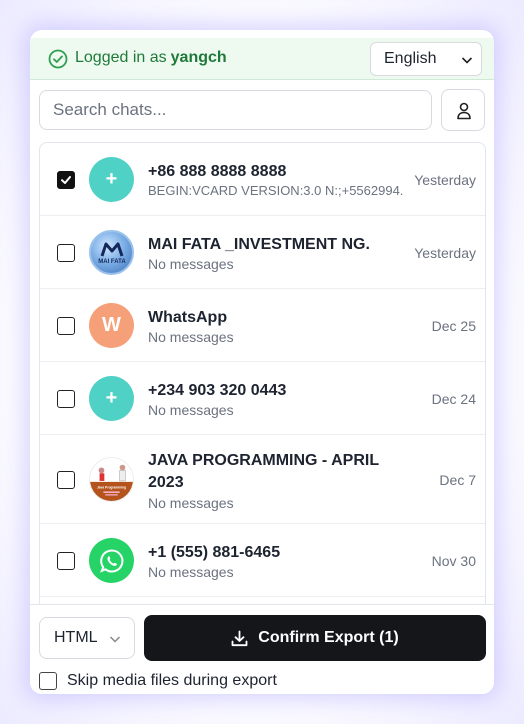  Describe the element at coordinates (453, 561) in the screenshot. I see `chat-time: Nov 30` at that location.